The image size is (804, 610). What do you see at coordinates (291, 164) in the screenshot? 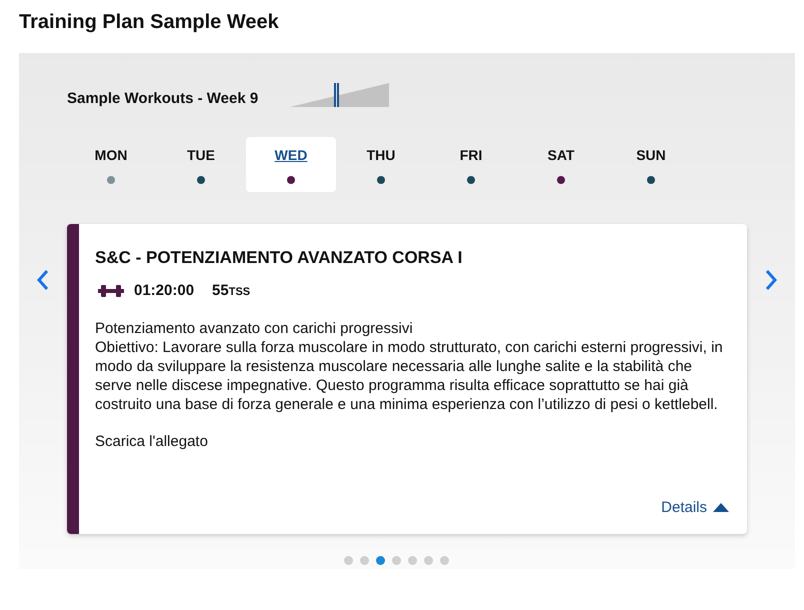
I see `day-tab: WED` at bounding box center [291, 164].